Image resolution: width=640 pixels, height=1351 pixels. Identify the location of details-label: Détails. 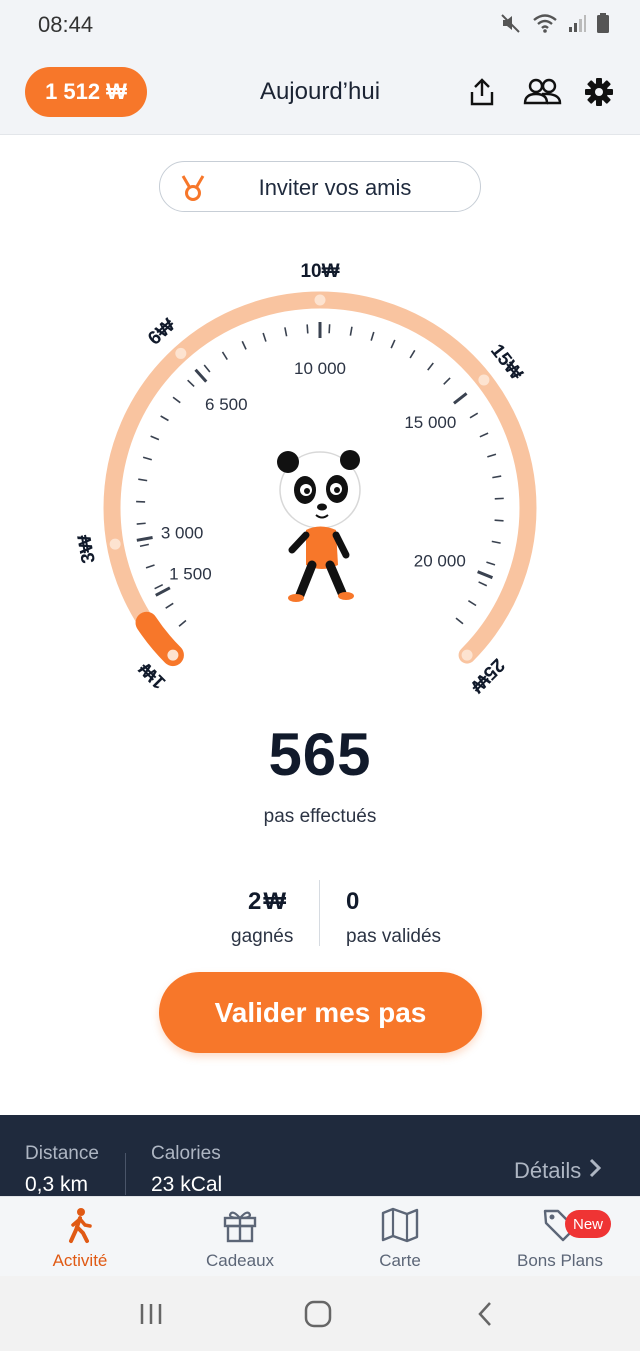
(548, 1170).